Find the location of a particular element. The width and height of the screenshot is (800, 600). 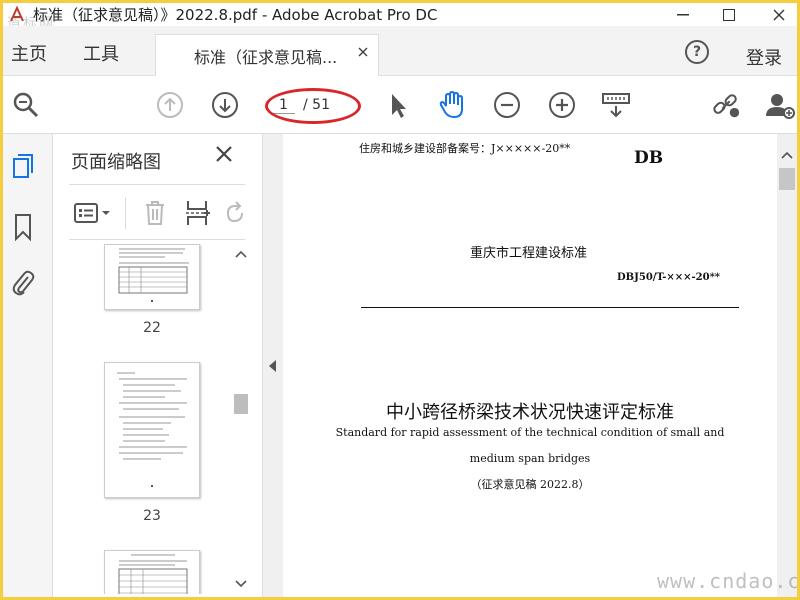

thumbnail-label: 23 is located at coordinates (152, 516).